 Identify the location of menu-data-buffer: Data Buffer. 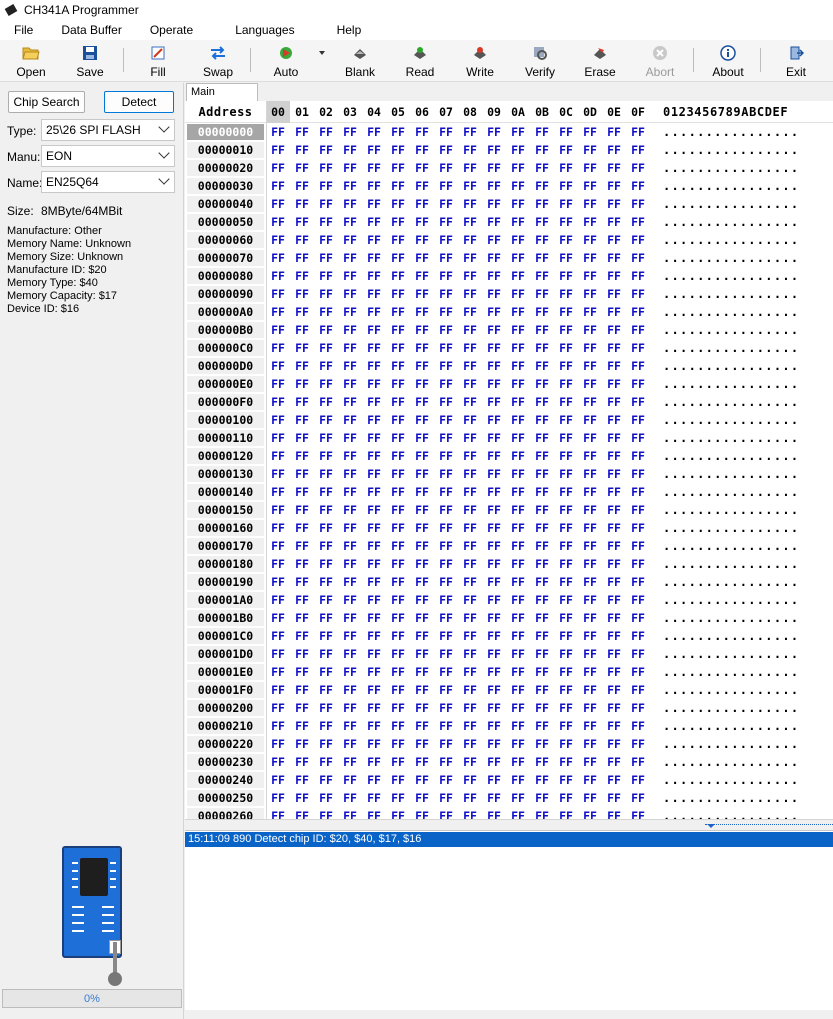
(91, 30).